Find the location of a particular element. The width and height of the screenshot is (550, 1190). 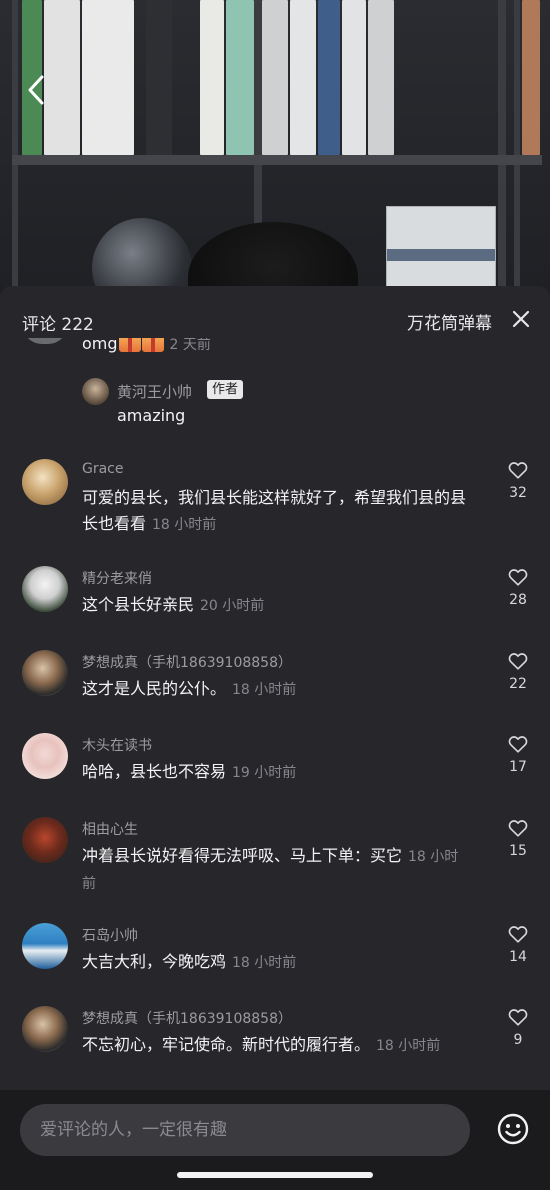

back-button is located at coordinates (36, 90).